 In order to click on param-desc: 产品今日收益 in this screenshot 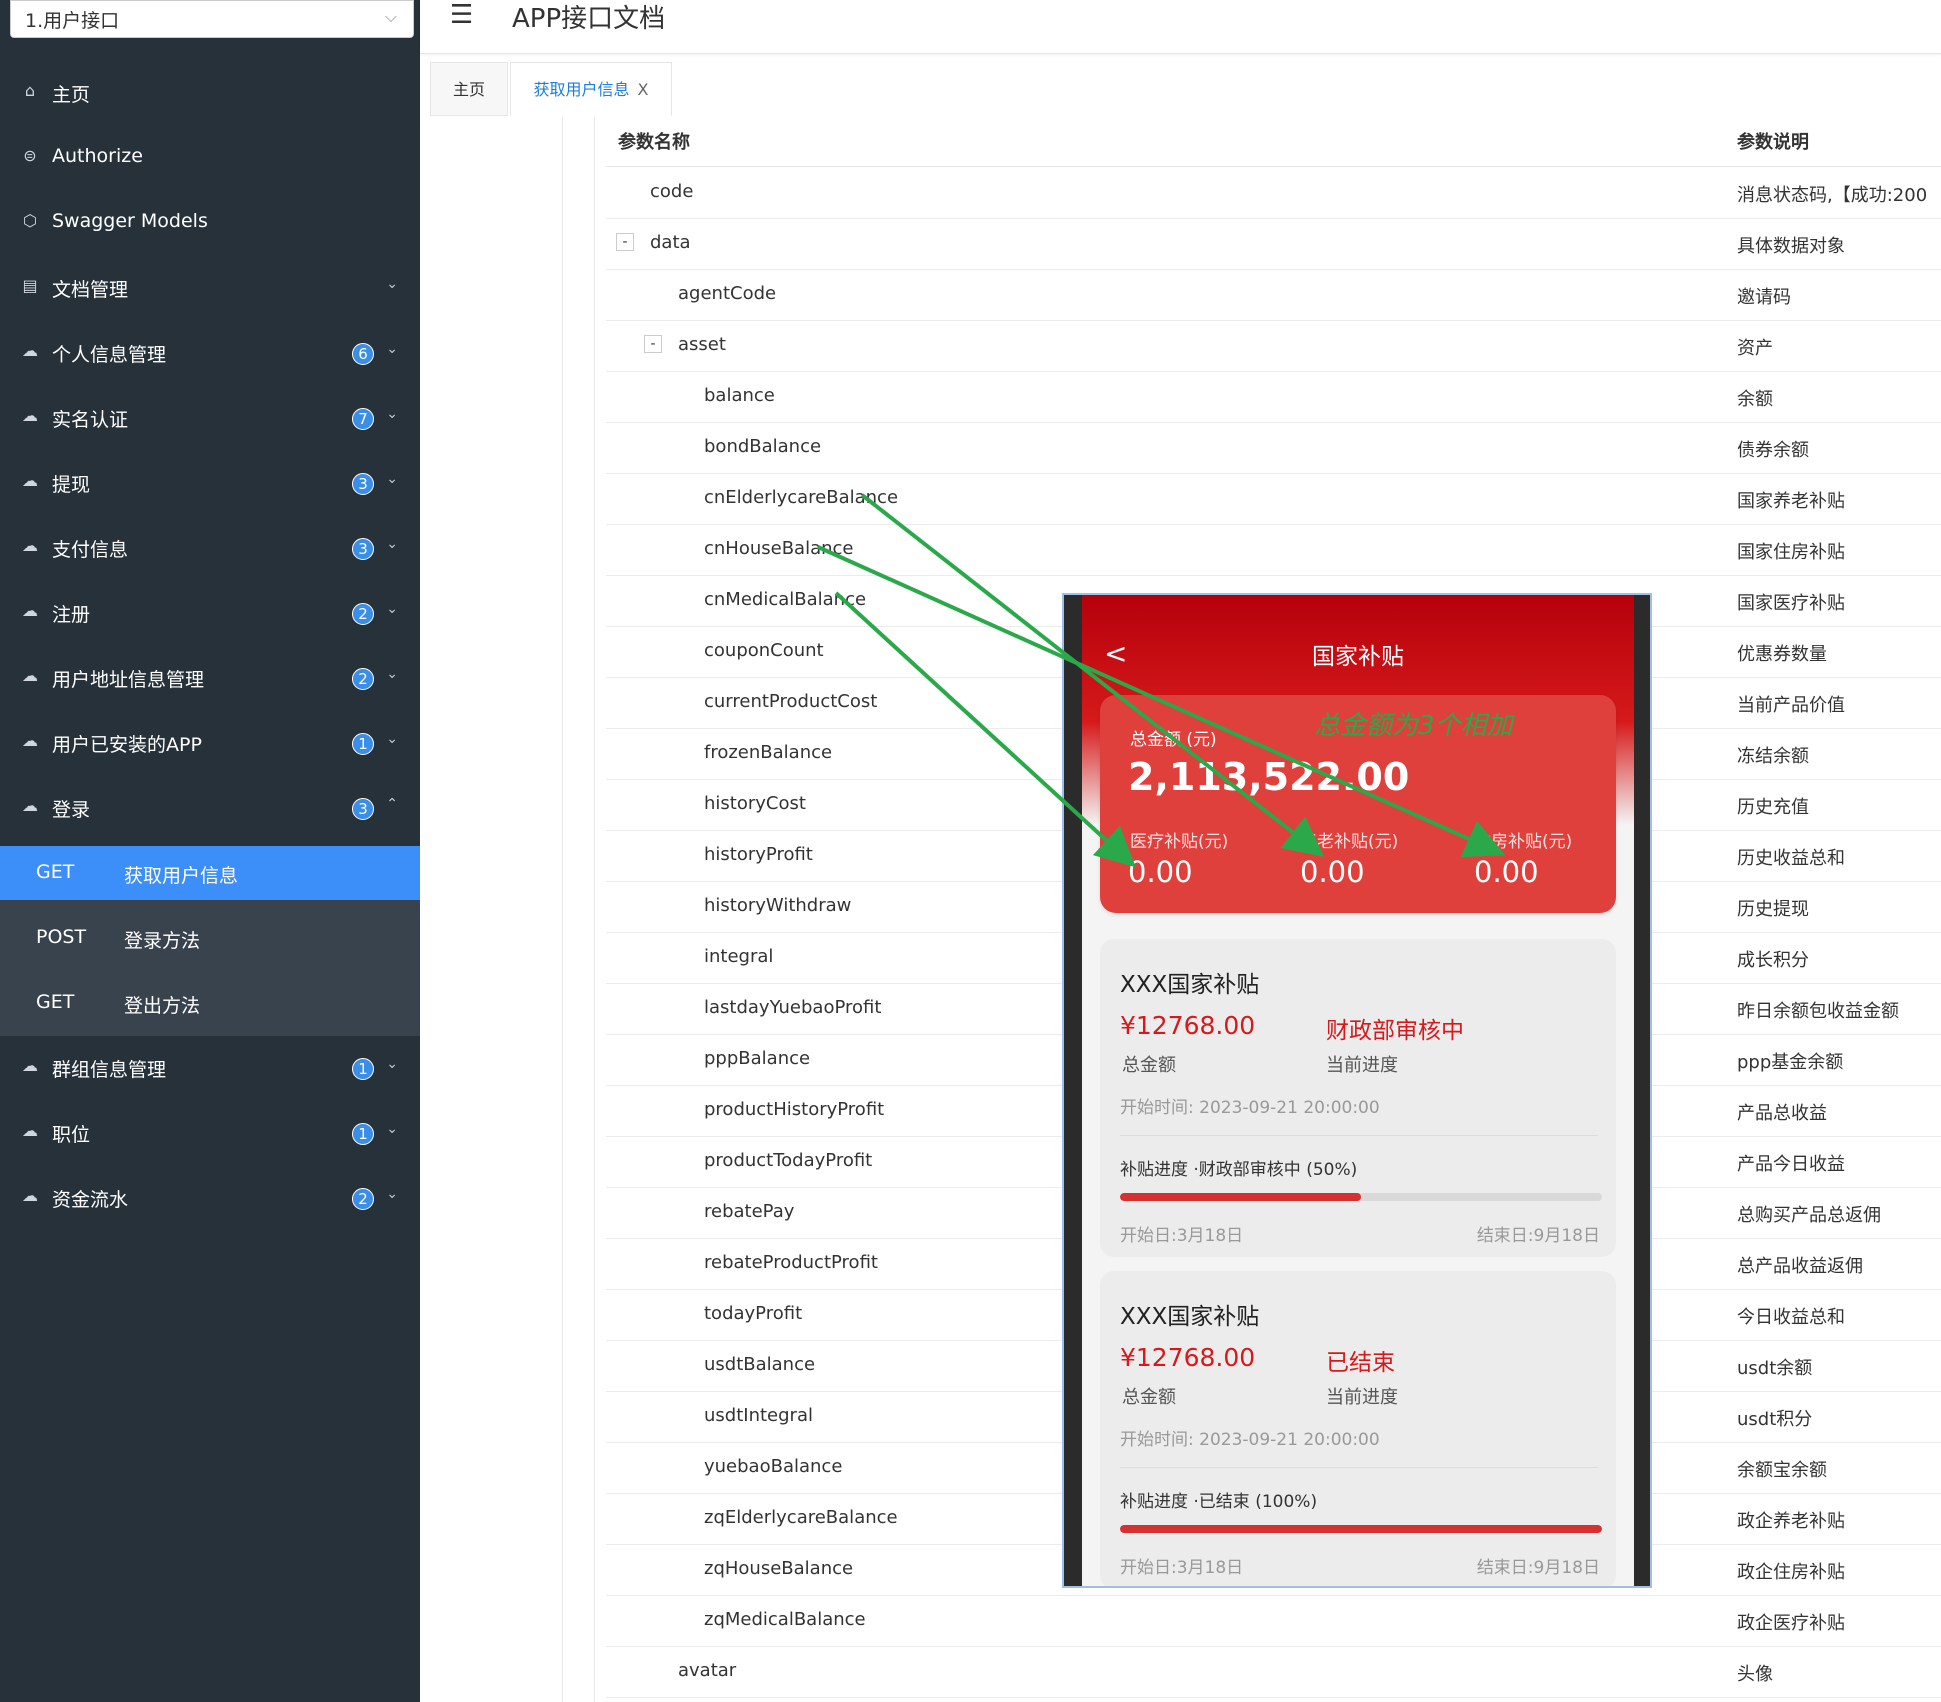, I will do `click(1791, 1164)`.